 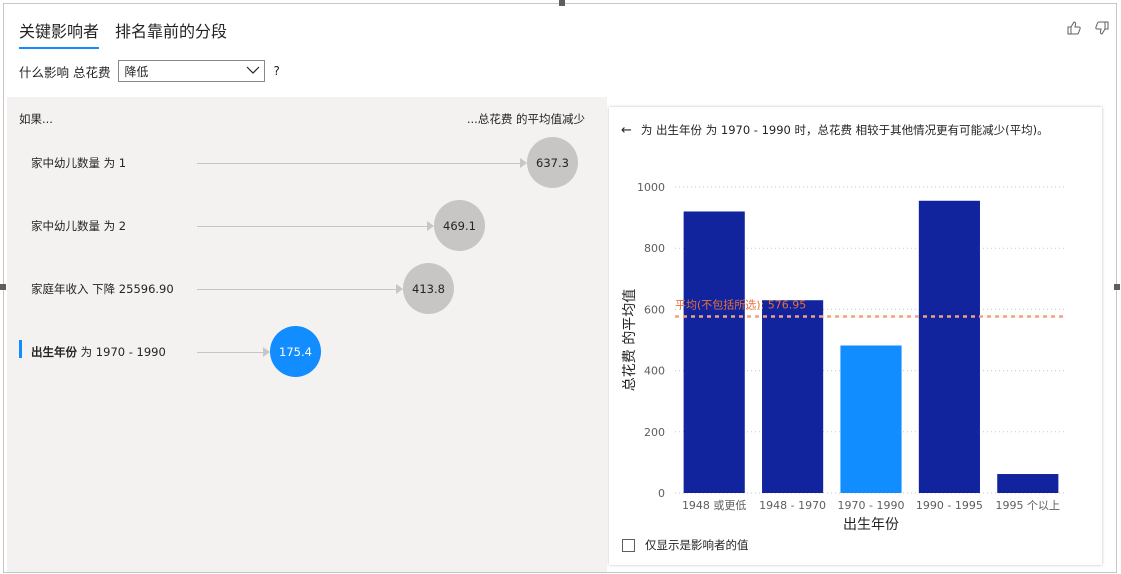 What do you see at coordinates (562, 3) in the screenshot?
I see `resize-handle-top` at bounding box center [562, 3].